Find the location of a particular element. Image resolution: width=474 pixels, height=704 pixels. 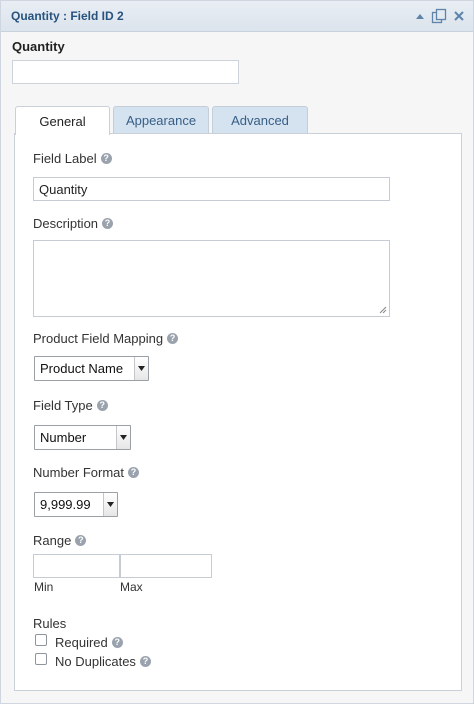

description-textarea is located at coordinates (211, 278).